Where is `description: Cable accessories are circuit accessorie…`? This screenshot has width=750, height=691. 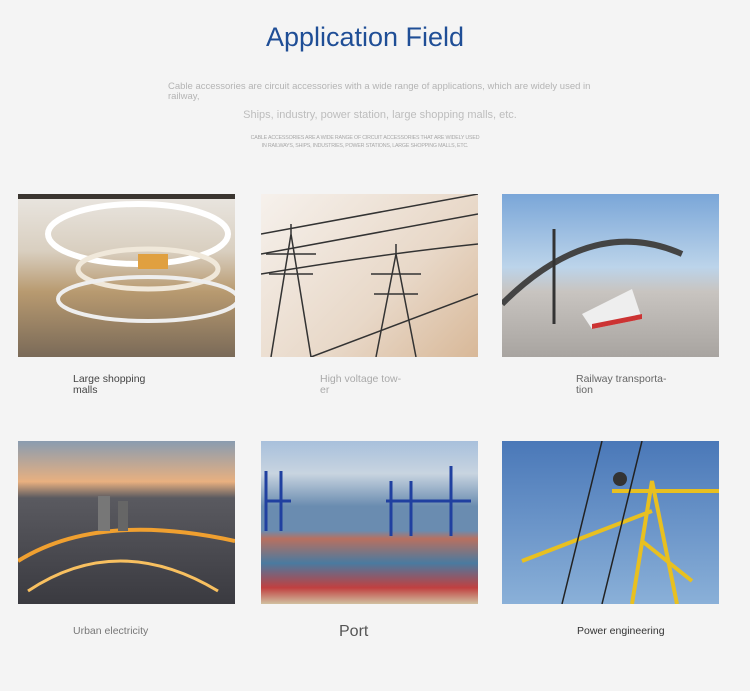 description: Cable accessories are circuit accessorie… is located at coordinates (379, 91).